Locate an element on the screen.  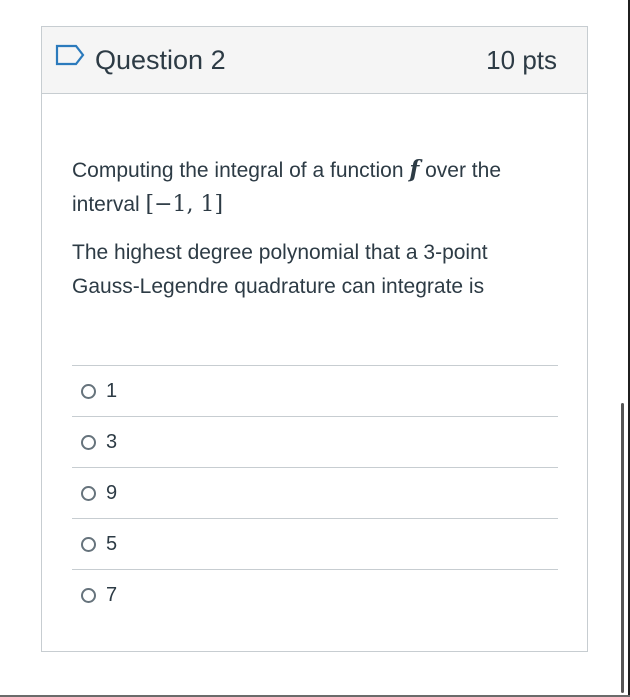
prompt-text-1: Computing the integral of a function is located at coordinates (241, 170).